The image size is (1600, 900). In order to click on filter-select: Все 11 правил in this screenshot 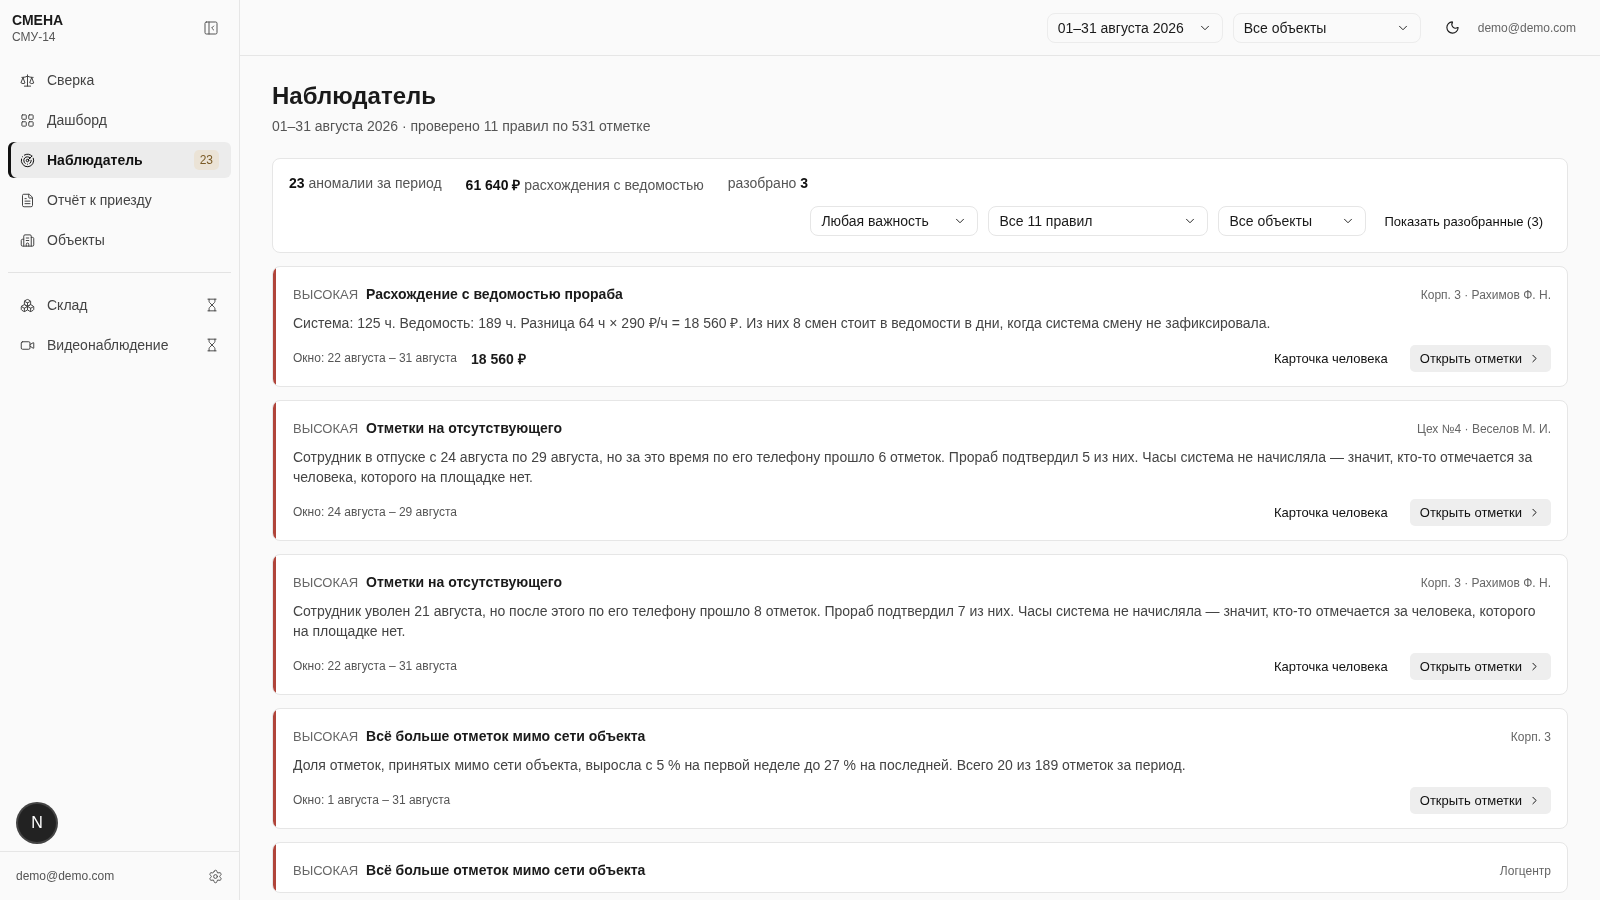, I will do `click(1098, 221)`.